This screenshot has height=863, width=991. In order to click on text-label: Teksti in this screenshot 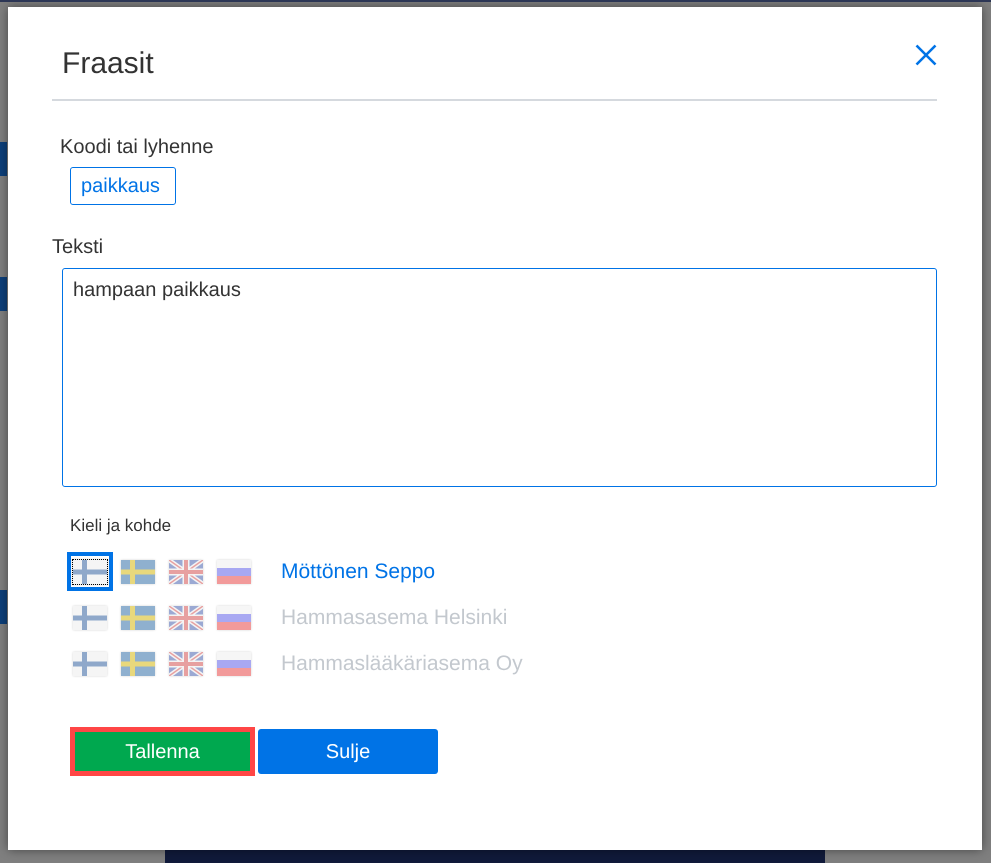, I will do `click(78, 247)`.